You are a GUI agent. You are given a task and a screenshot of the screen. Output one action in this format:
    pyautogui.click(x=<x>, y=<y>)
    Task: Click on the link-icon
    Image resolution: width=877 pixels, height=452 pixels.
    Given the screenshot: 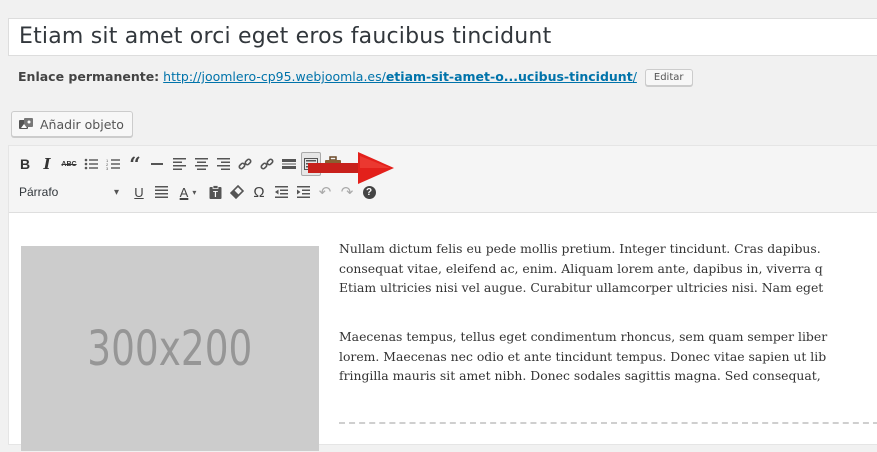 What is the action you would take?
    pyautogui.click(x=245, y=164)
    